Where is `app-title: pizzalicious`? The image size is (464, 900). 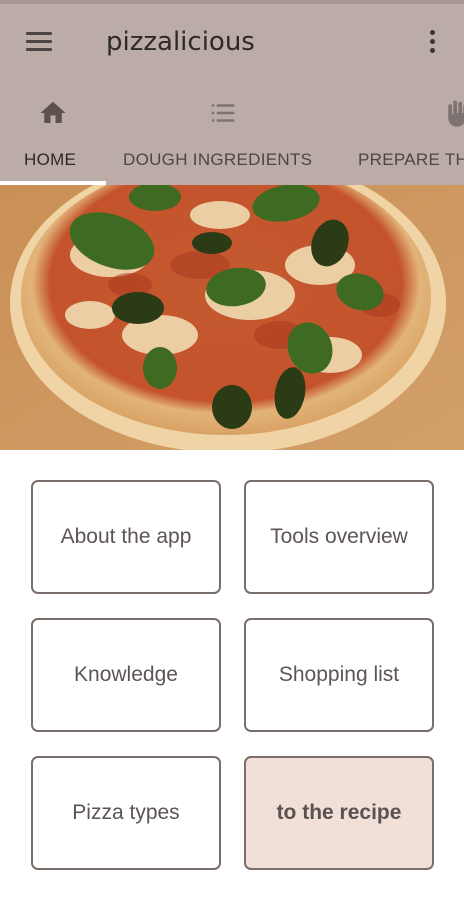
app-title: pizzalicious is located at coordinates (180, 42).